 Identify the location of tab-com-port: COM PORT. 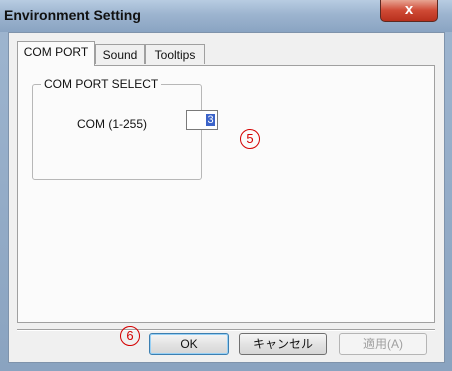
(56, 53).